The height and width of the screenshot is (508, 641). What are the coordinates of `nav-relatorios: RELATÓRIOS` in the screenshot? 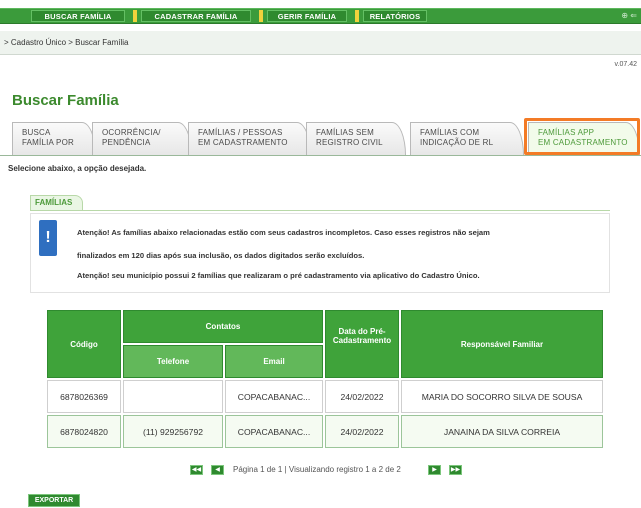 It's located at (395, 16).